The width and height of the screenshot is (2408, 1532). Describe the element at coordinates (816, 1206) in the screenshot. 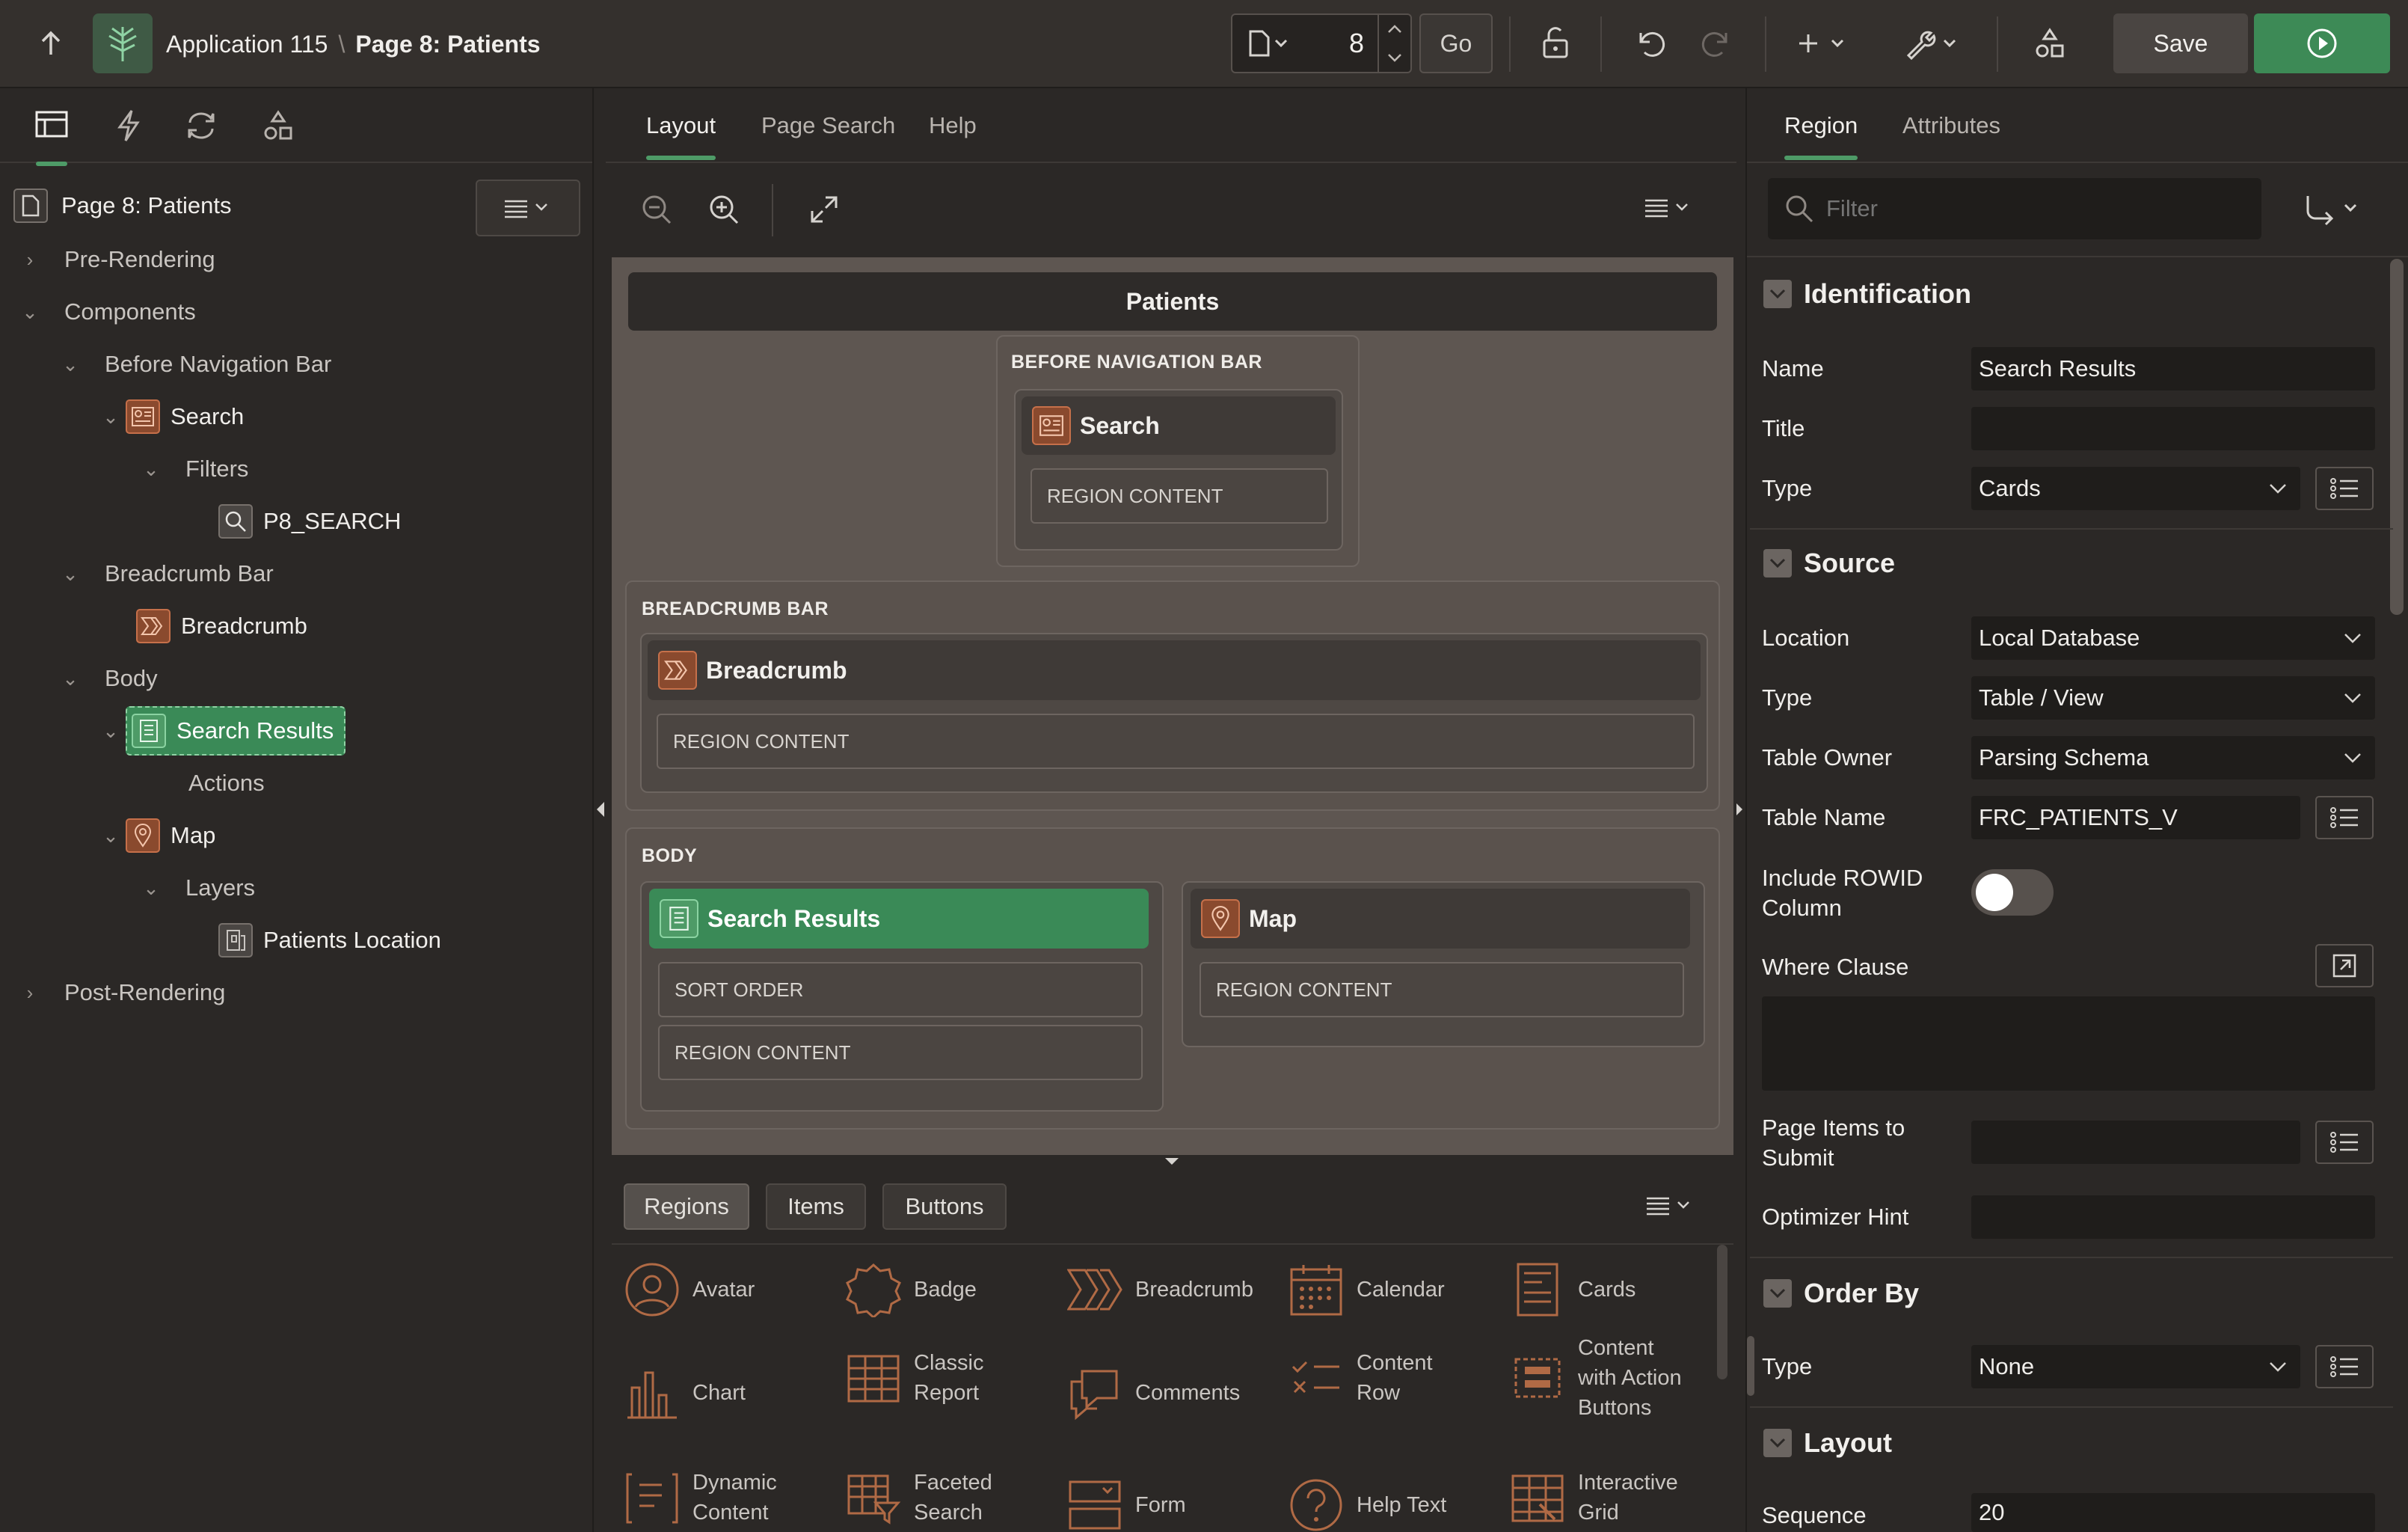

I see `gallery-tab-items: Items` at that location.